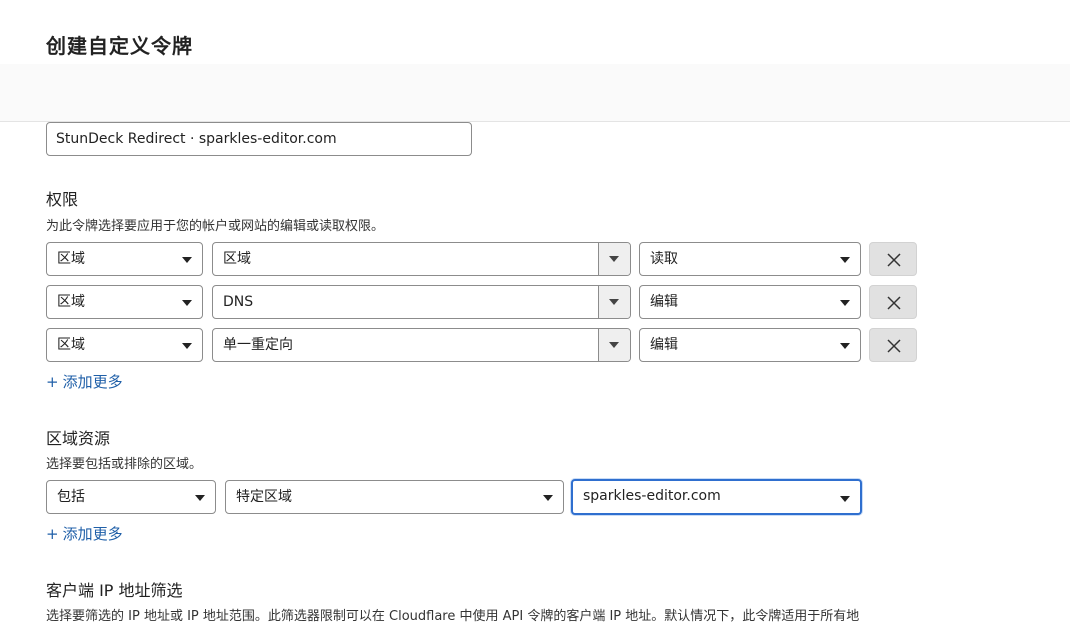 The width and height of the screenshot is (1070, 626). What do you see at coordinates (421, 259) in the screenshot?
I see `permission-item-combobox: 区域` at bounding box center [421, 259].